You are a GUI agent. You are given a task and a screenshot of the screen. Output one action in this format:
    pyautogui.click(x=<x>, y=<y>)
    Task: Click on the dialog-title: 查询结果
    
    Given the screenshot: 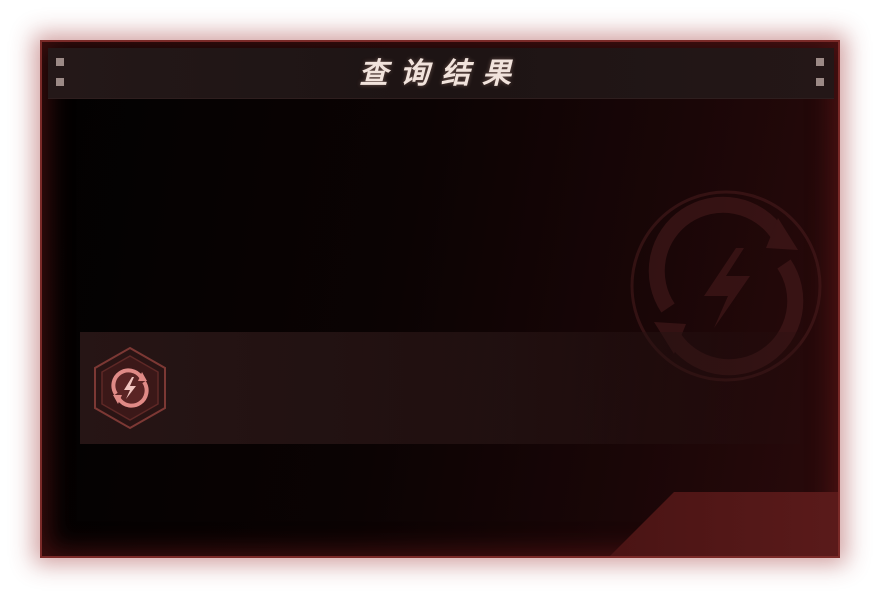 What is the action you would take?
    pyautogui.click(x=440, y=73)
    